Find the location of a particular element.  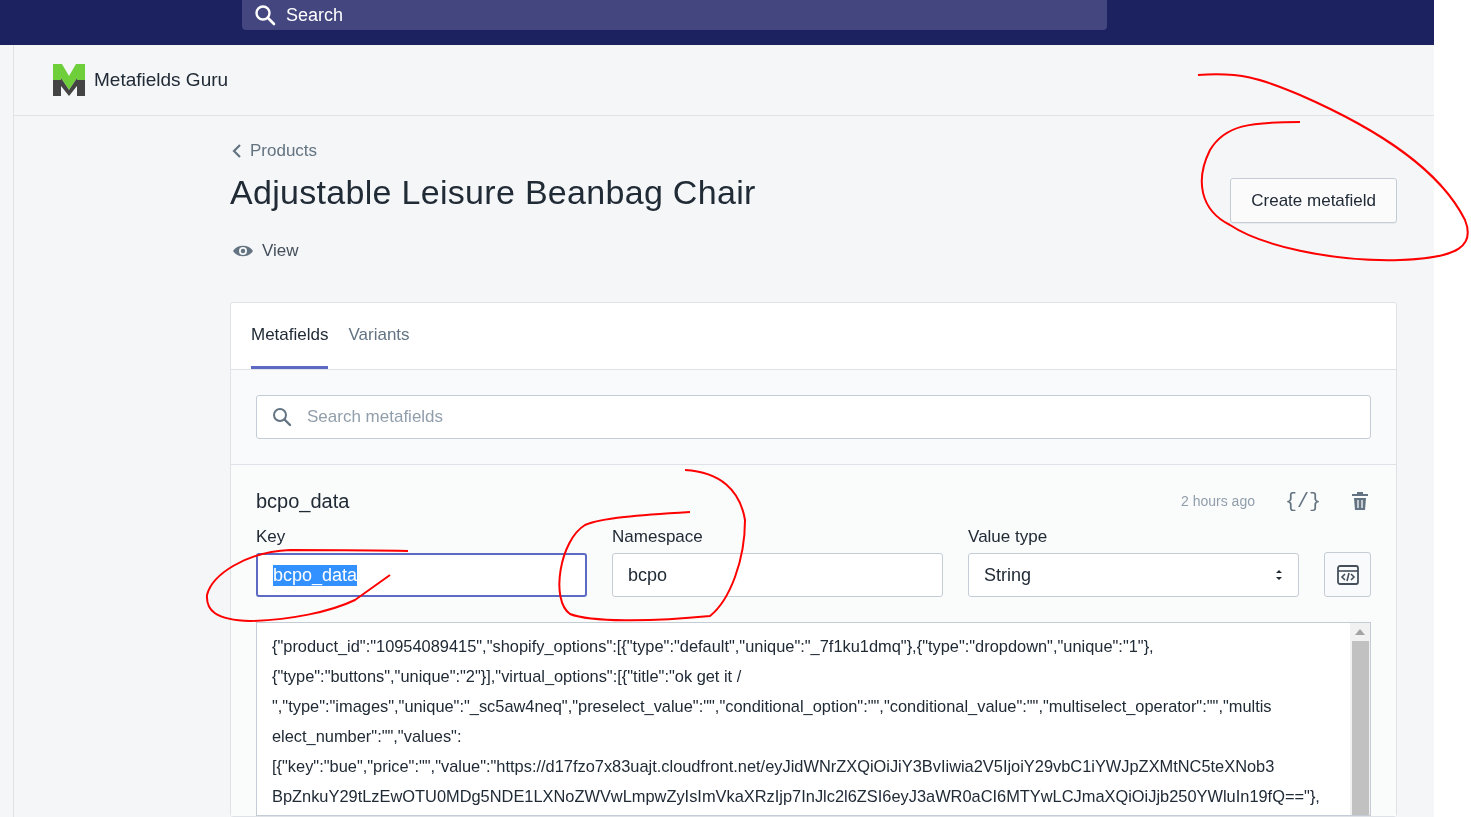

value-text-line: ","type":"images","unique":"_sc5aw4neq","preselect_value":"","conditional_option":"","conditional_value":"","multiselect_operator":"","multis is located at coordinates (772, 706).